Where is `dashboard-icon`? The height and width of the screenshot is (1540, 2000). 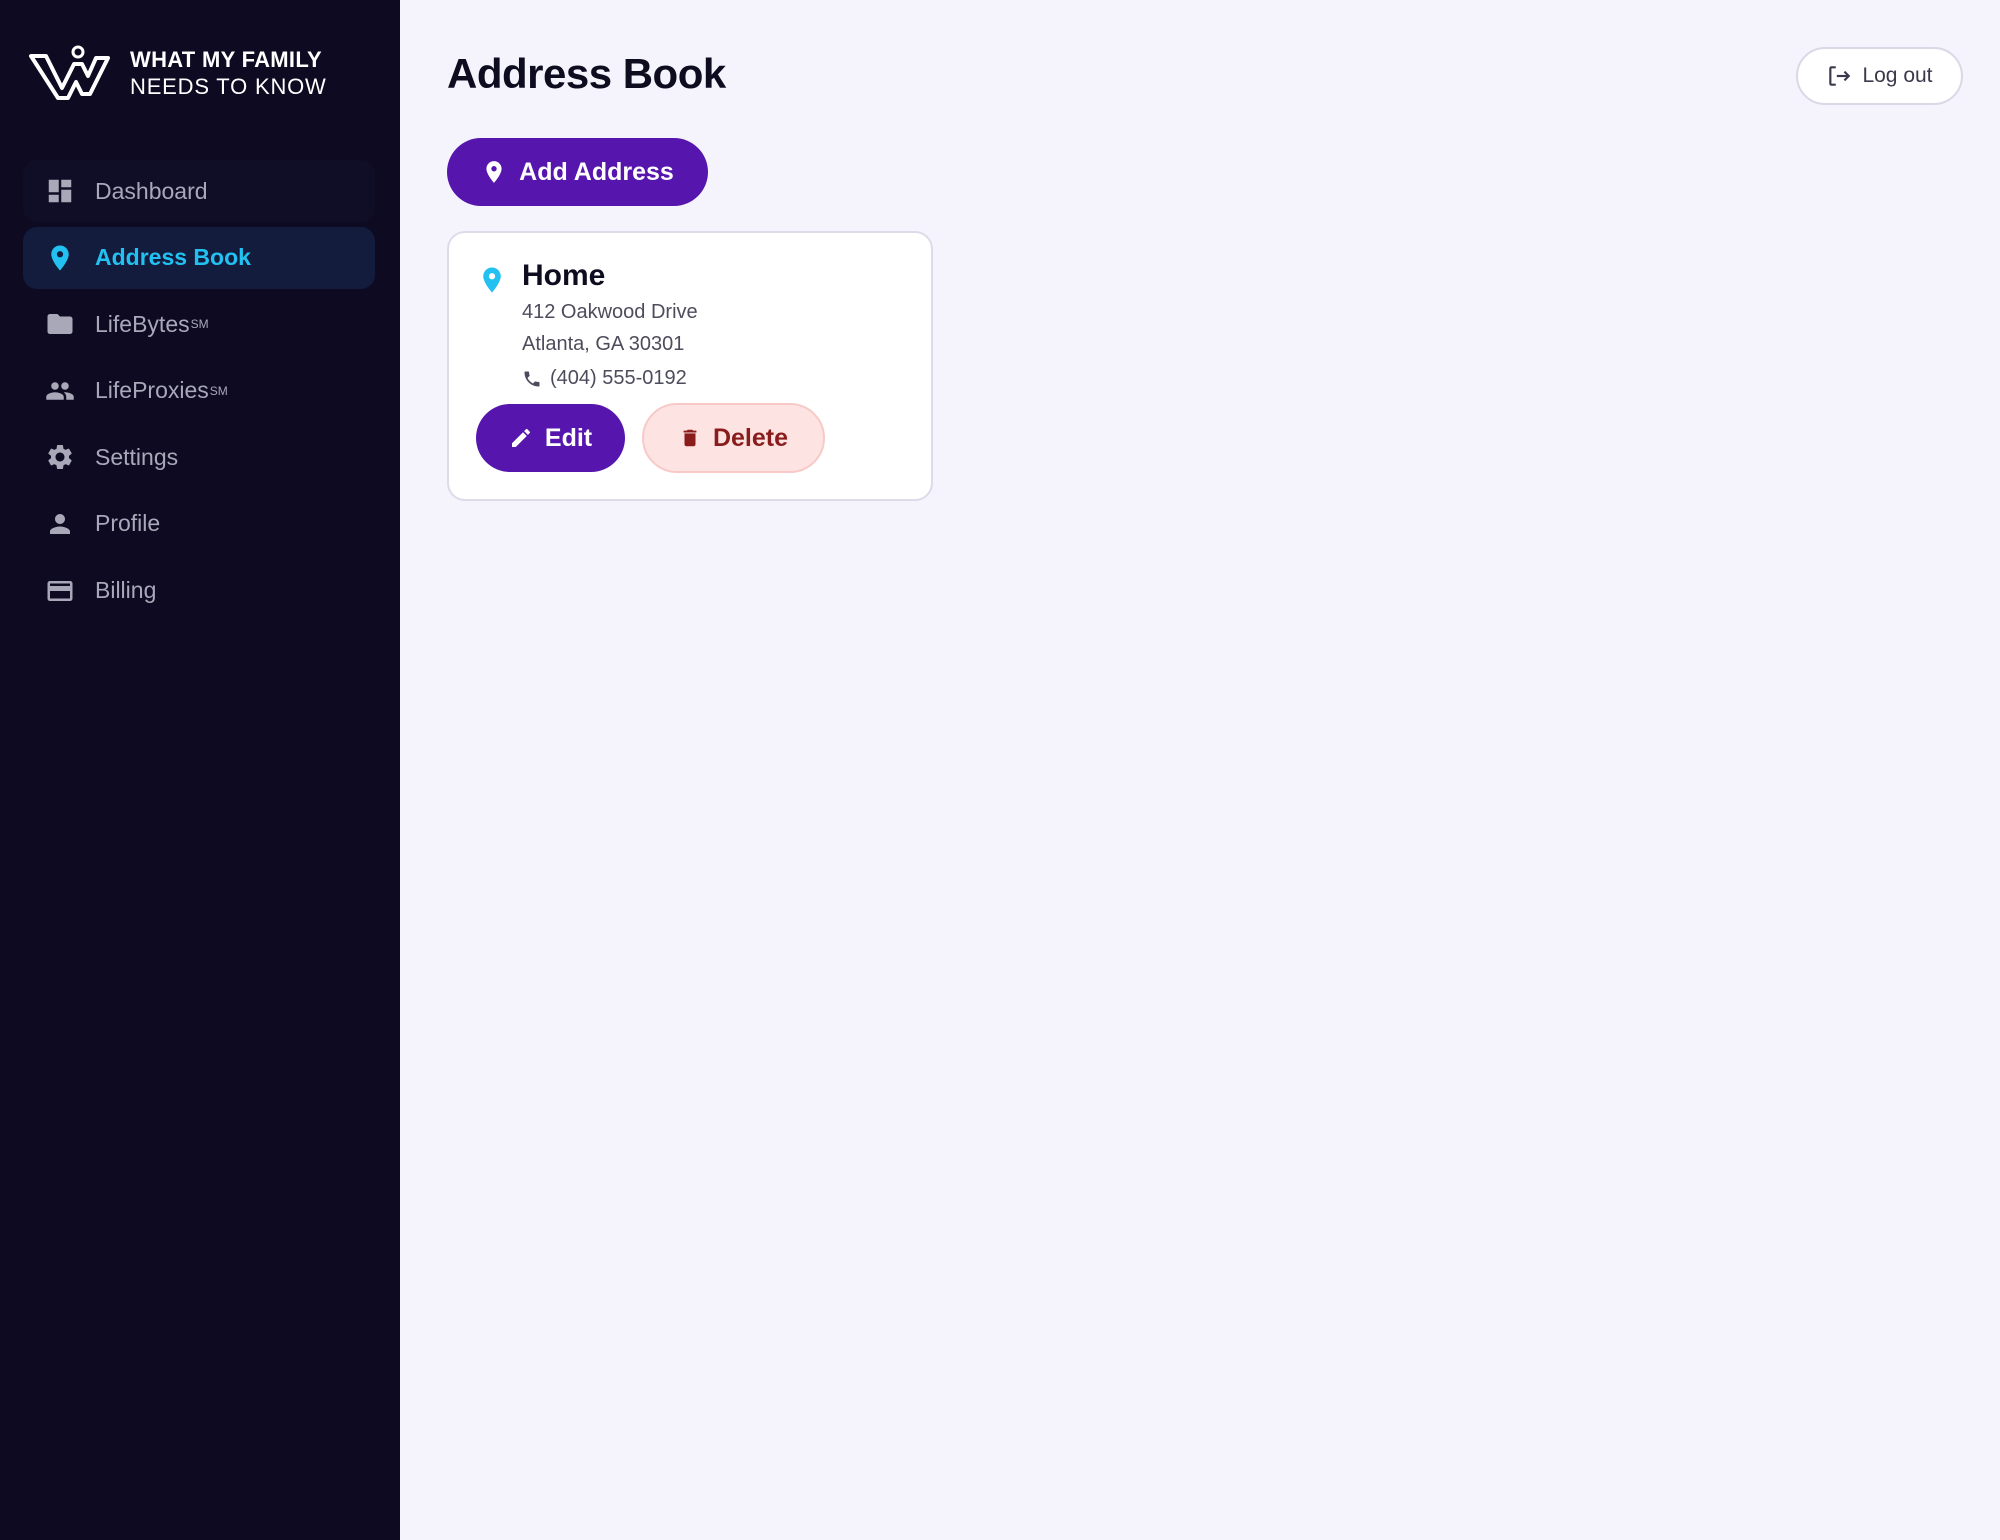
dashboard-icon is located at coordinates (60, 191).